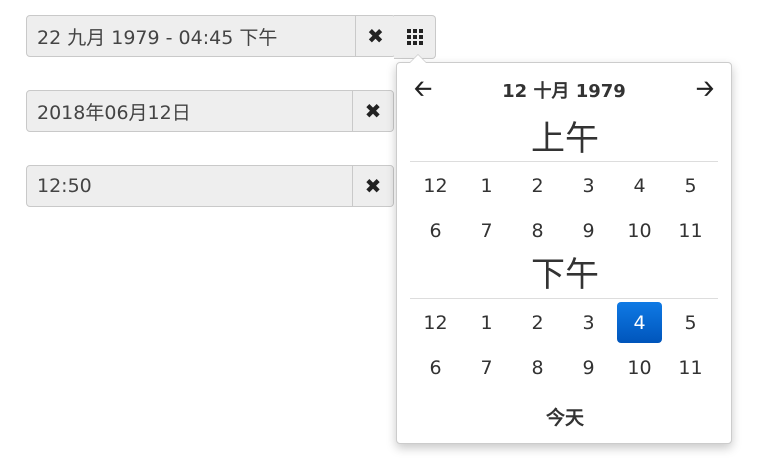  I want to click on am-hours-grid: 12 1 2 3 4 5 6 7 8 9 10 11, so click(563, 208).